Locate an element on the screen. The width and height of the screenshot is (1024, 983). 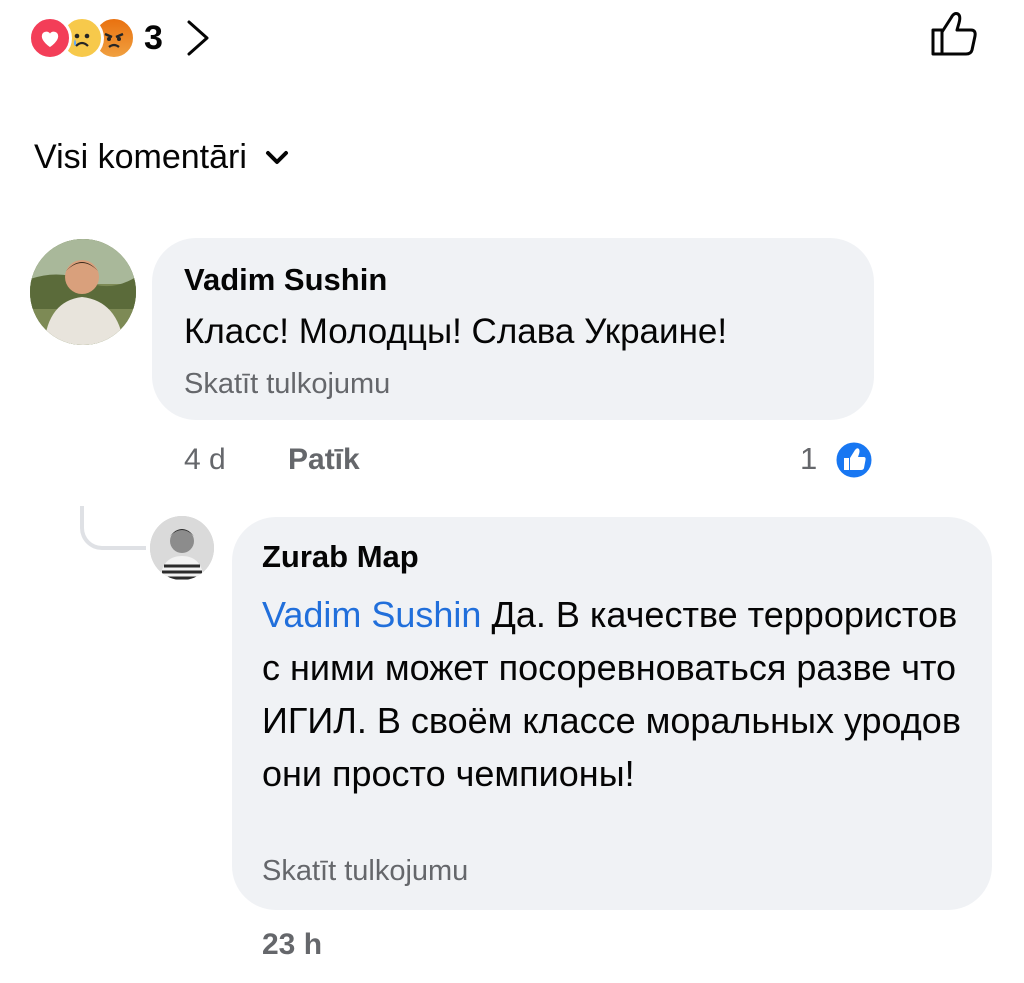
comments-filter-dropdown: Visi komentāri is located at coordinates (161, 157).